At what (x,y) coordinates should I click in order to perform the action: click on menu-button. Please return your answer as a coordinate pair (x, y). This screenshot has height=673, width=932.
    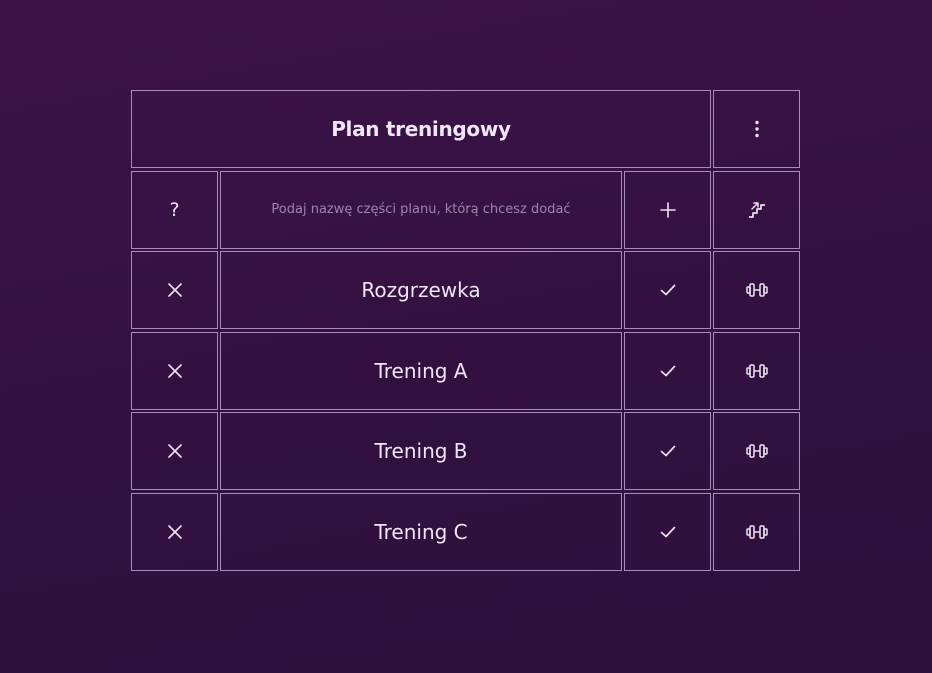
    Looking at the image, I should click on (756, 129).